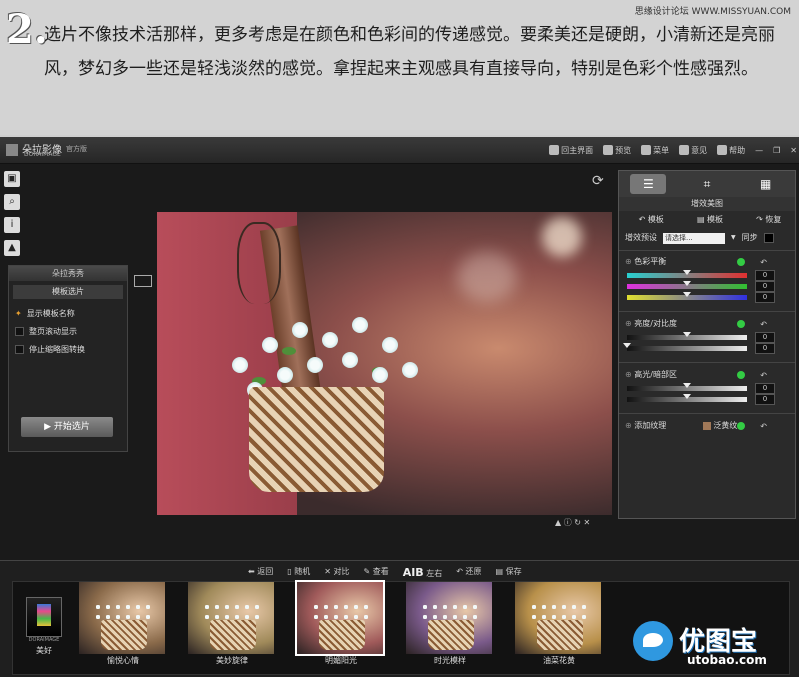 The height and width of the screenshot is (677, 799). What do you see at coordinates (316, 439) in the screenshot?
I see `basket` at bounding box center [316, 439].